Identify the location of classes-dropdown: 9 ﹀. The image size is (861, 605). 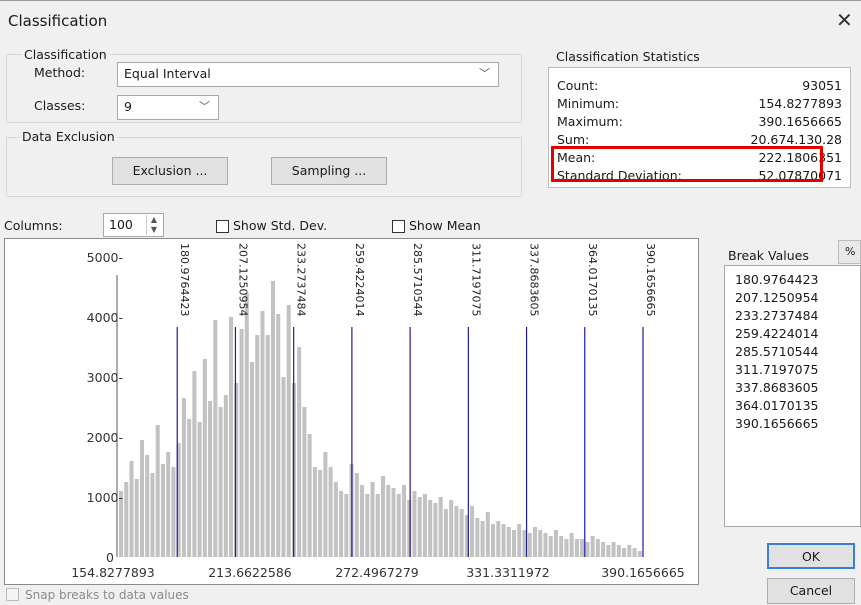
(168, 107).